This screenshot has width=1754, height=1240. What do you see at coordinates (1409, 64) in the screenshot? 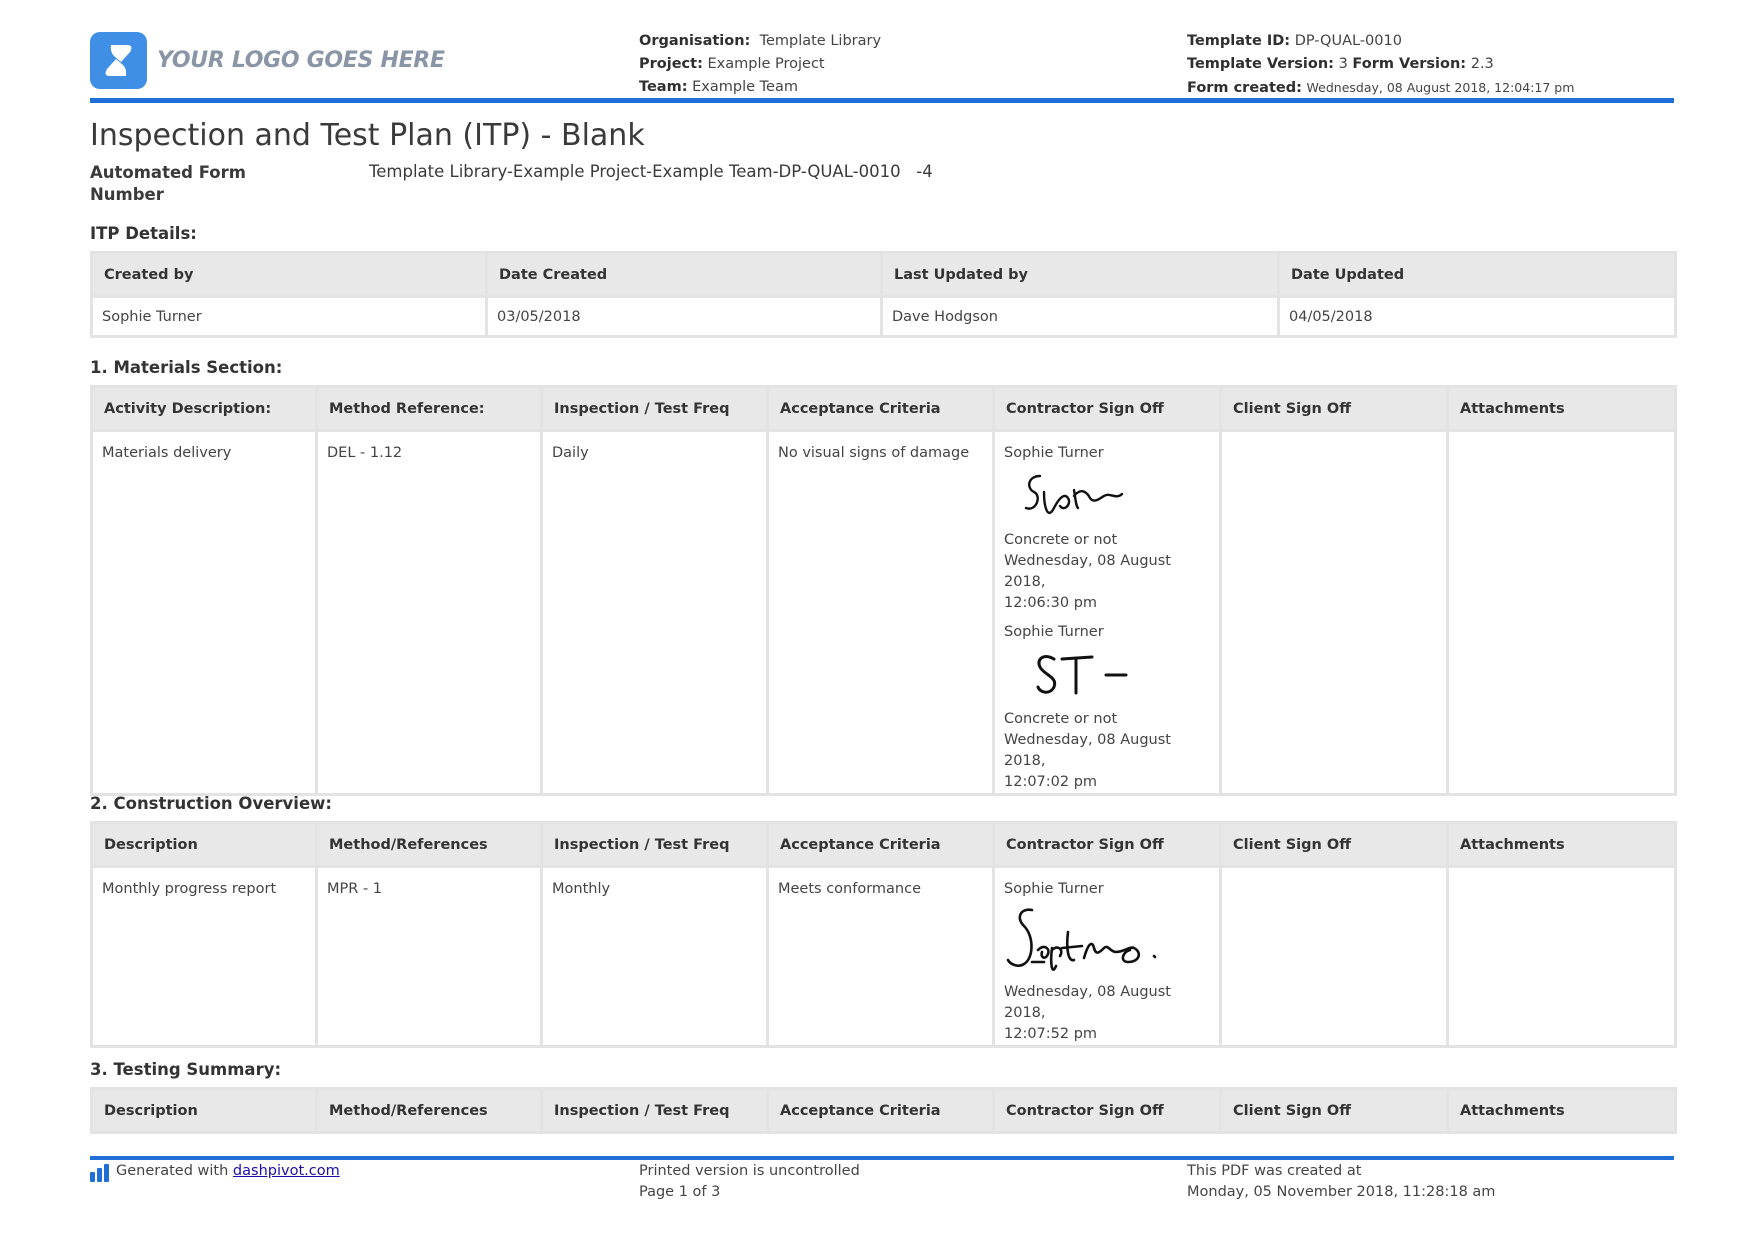
I see `form-version-label: Form Version:` at bounding box center [1409, 64].